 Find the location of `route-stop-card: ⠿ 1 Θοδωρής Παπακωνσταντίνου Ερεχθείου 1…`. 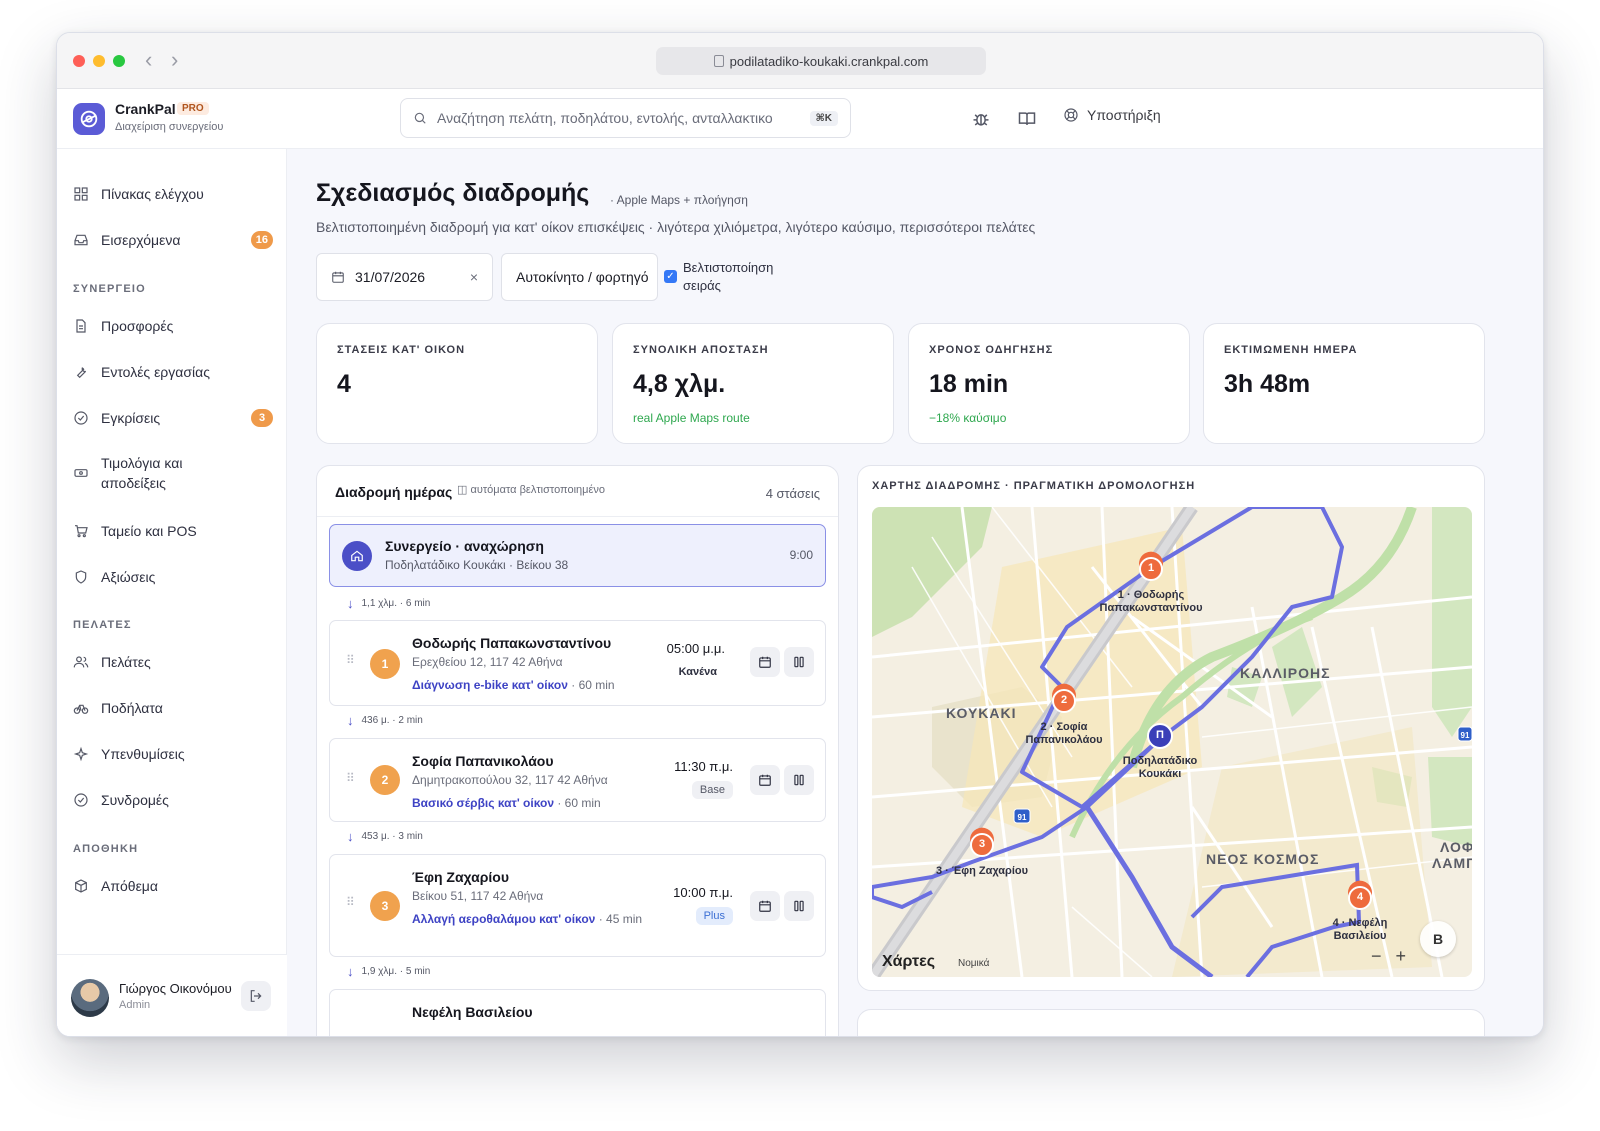

route-stop-card: ⠿ 1 Θοδωρής Παπακωνσταντίνου Ερεχθείου 1… is located at coordinates (577, 663).